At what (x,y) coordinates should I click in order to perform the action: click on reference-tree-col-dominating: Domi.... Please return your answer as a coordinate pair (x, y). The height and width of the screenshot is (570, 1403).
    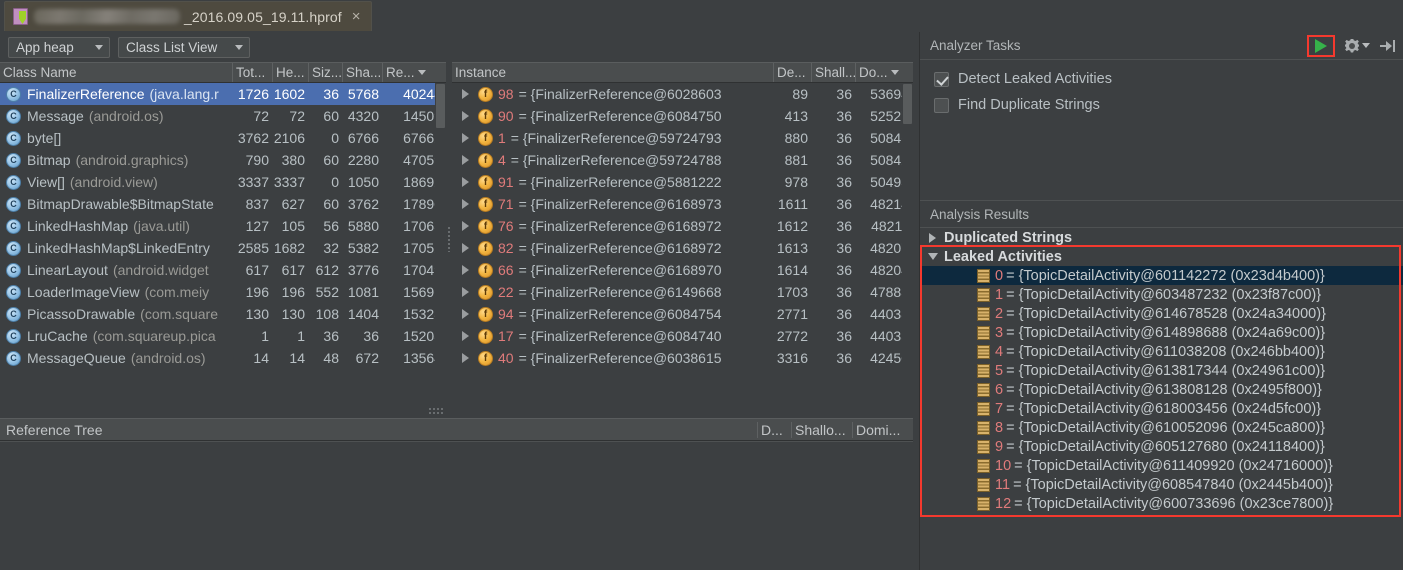
    Looking at the image, I should click on (883, 430).